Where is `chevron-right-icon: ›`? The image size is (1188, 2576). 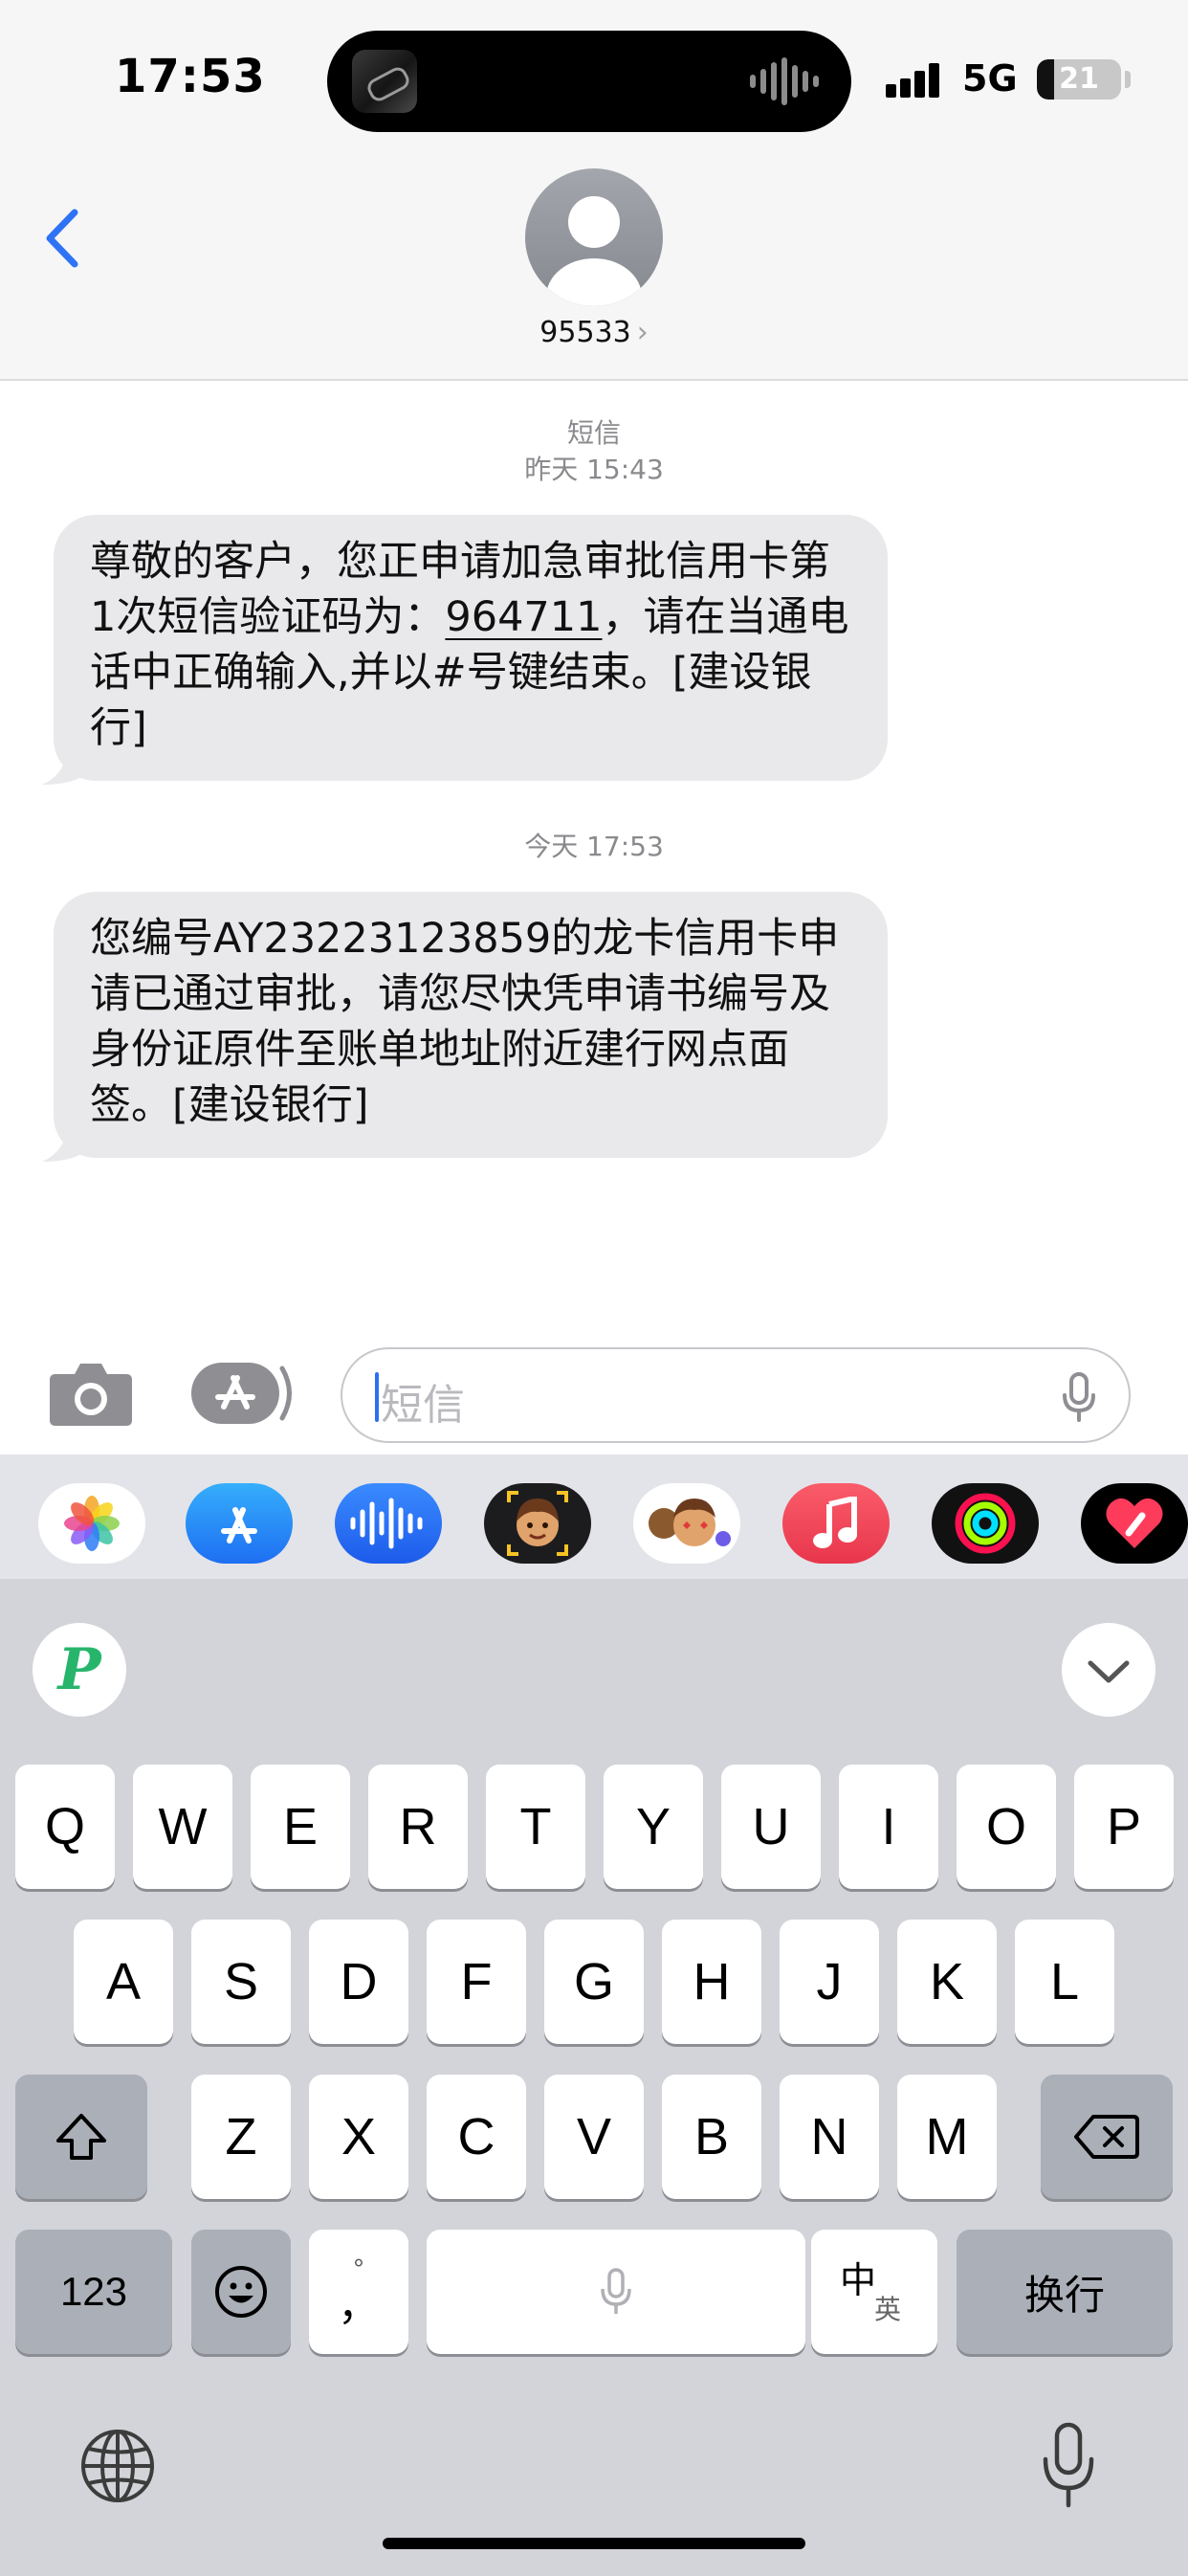 chevron-right-icon: › is located at coordinates (642, 332).